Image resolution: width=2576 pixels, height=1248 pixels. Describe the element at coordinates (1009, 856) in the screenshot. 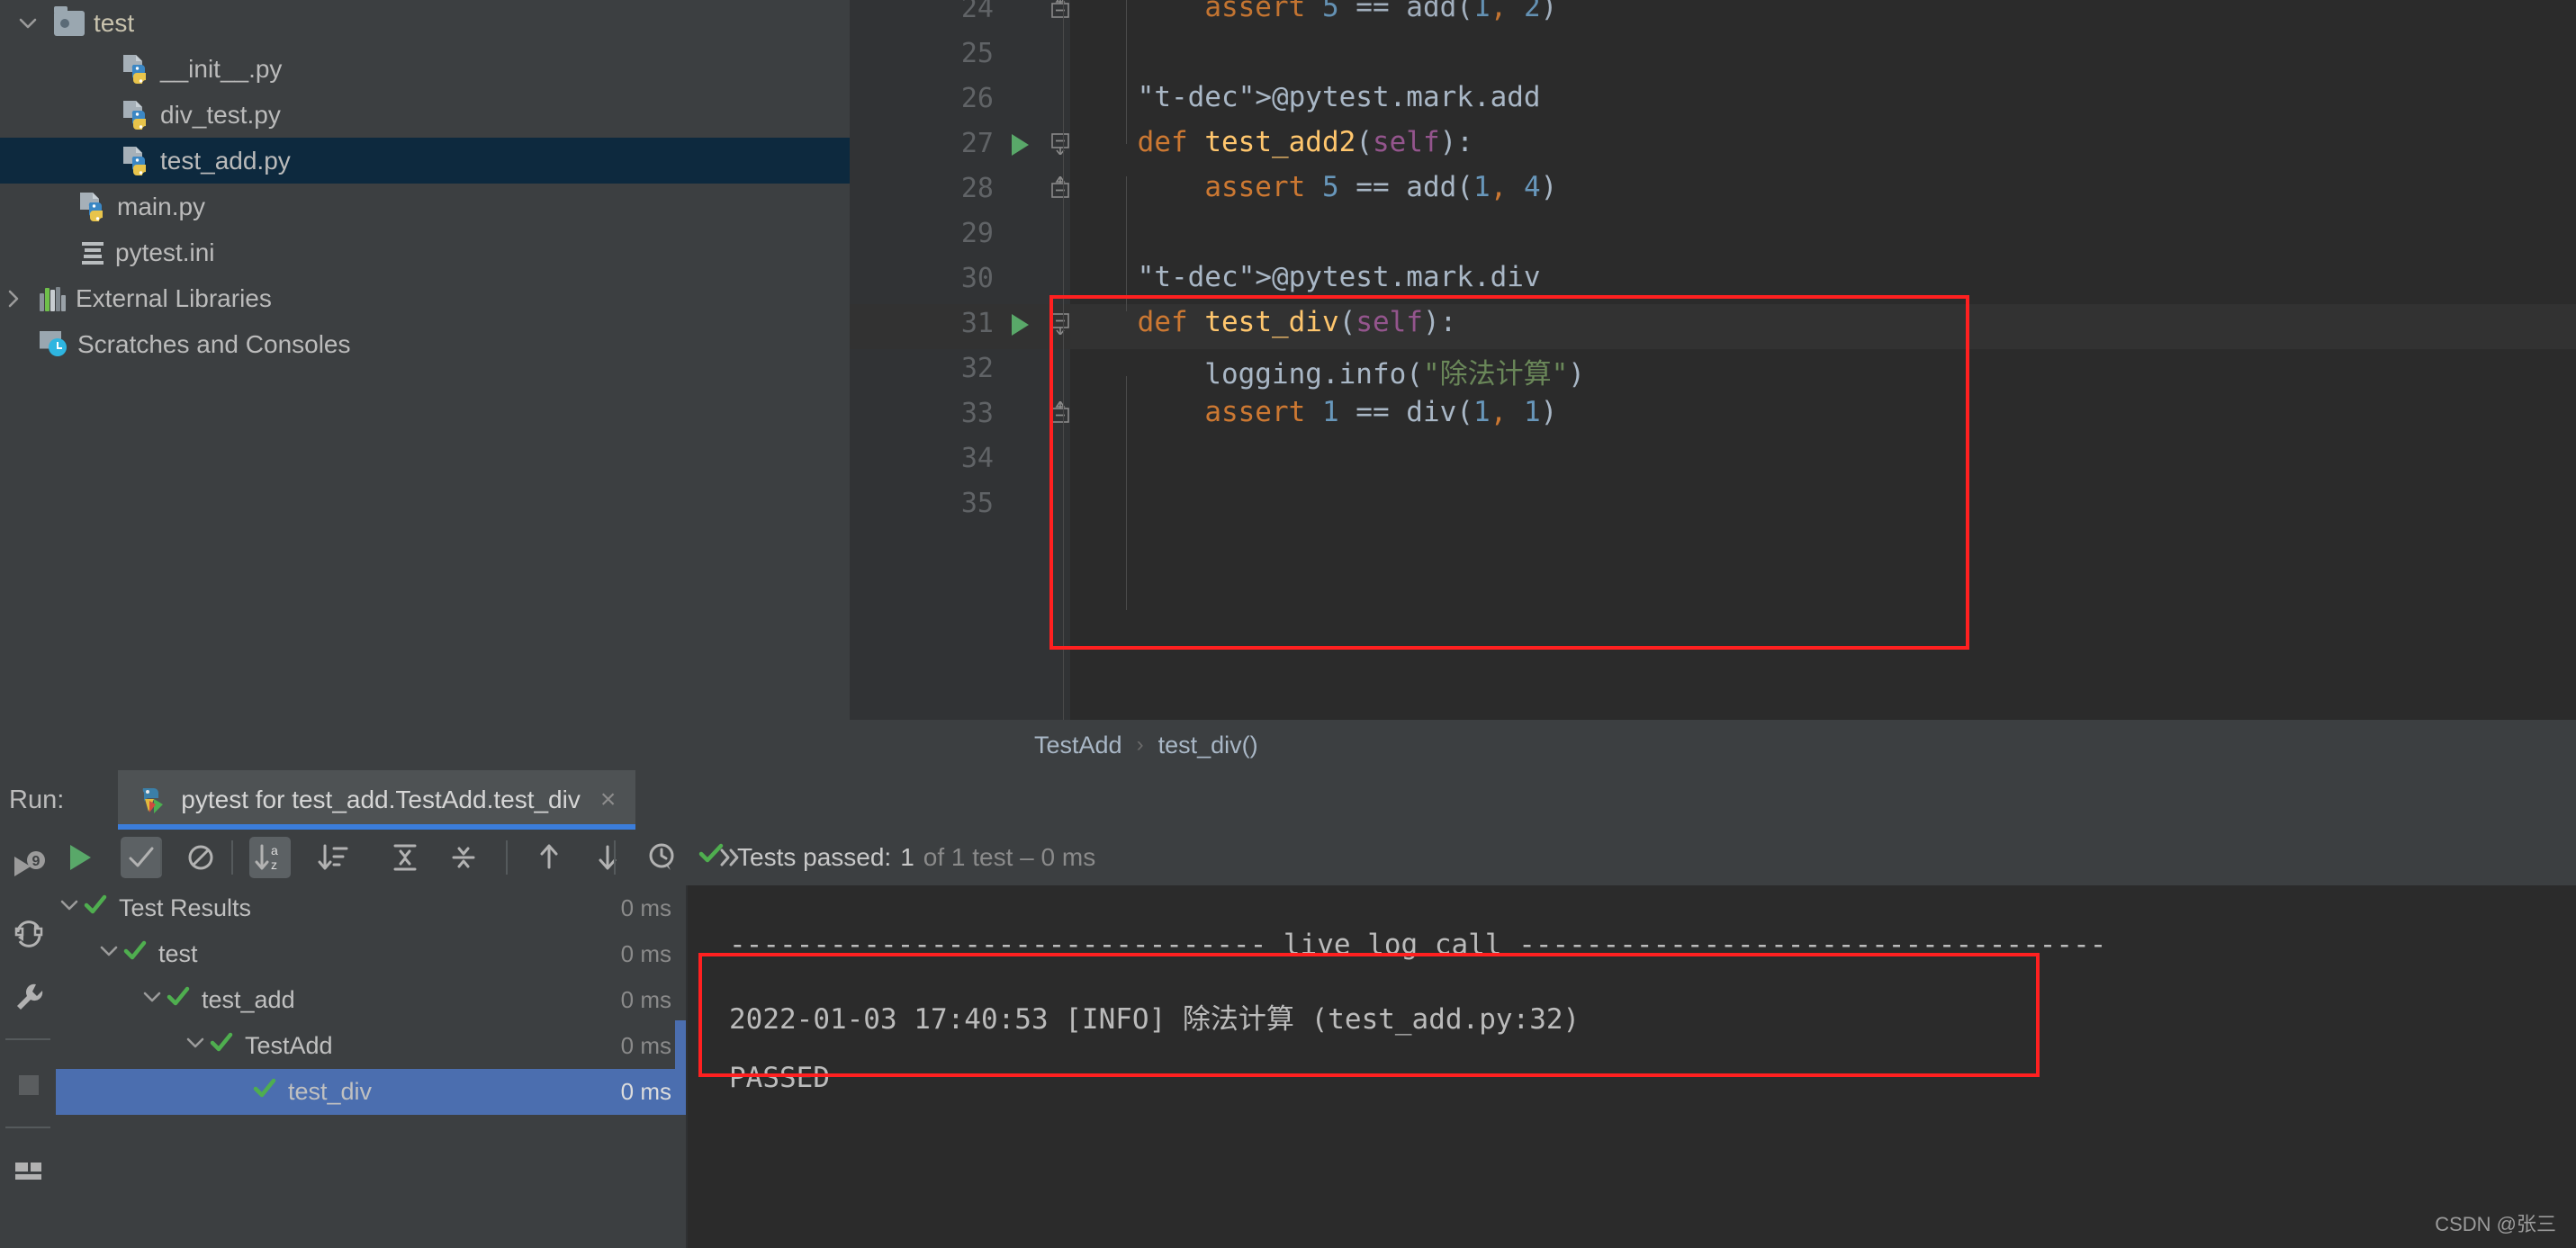

I see `status-suffix: of 1 test – 0 ms` at that location.